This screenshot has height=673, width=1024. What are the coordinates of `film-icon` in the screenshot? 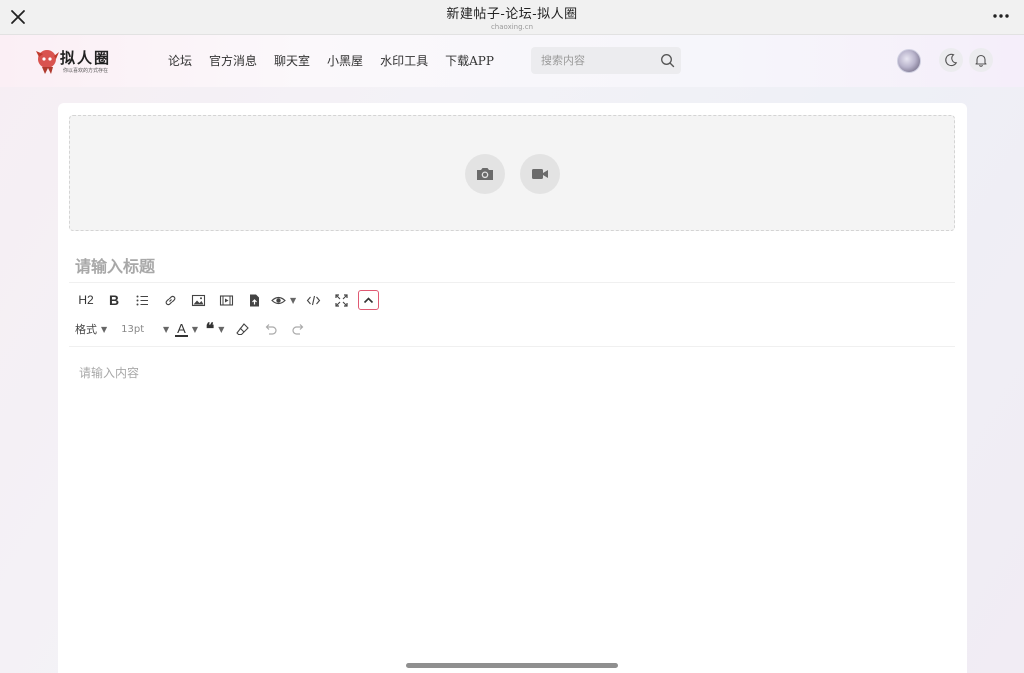 It's located at (226, 300).